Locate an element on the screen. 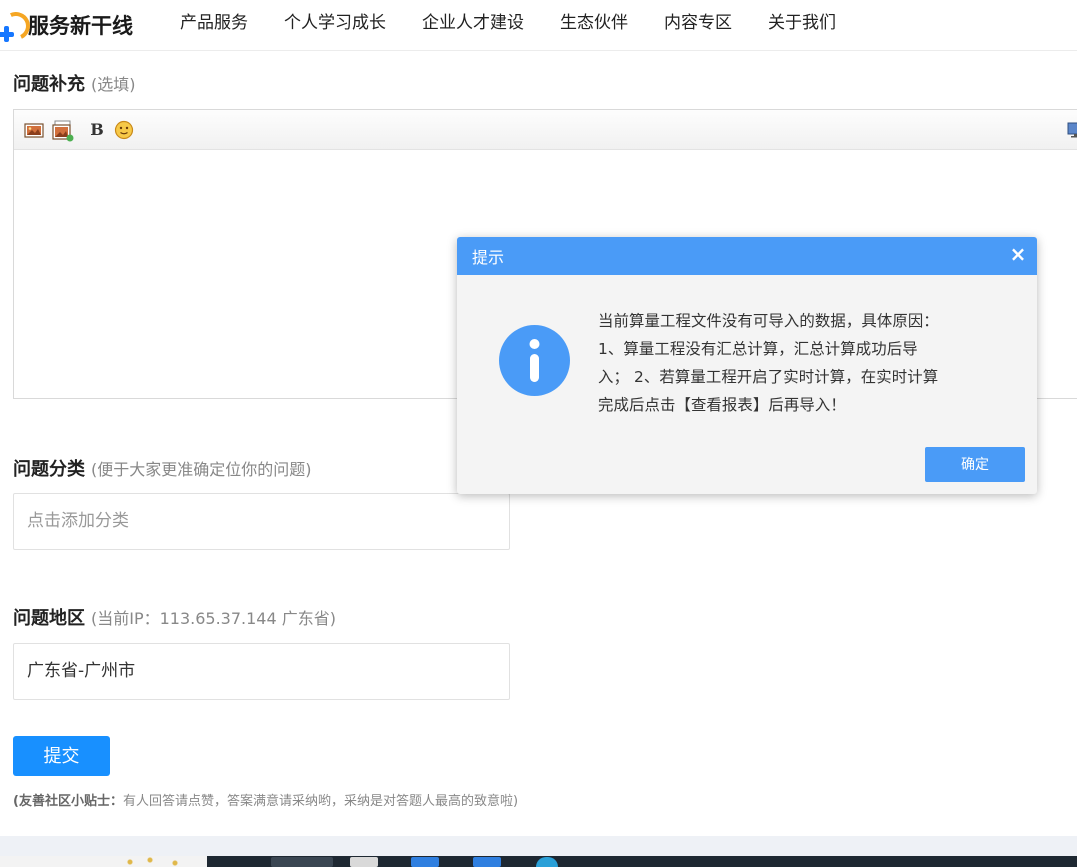  supplement-hint: (选填) is located at coordinates (113, 84).